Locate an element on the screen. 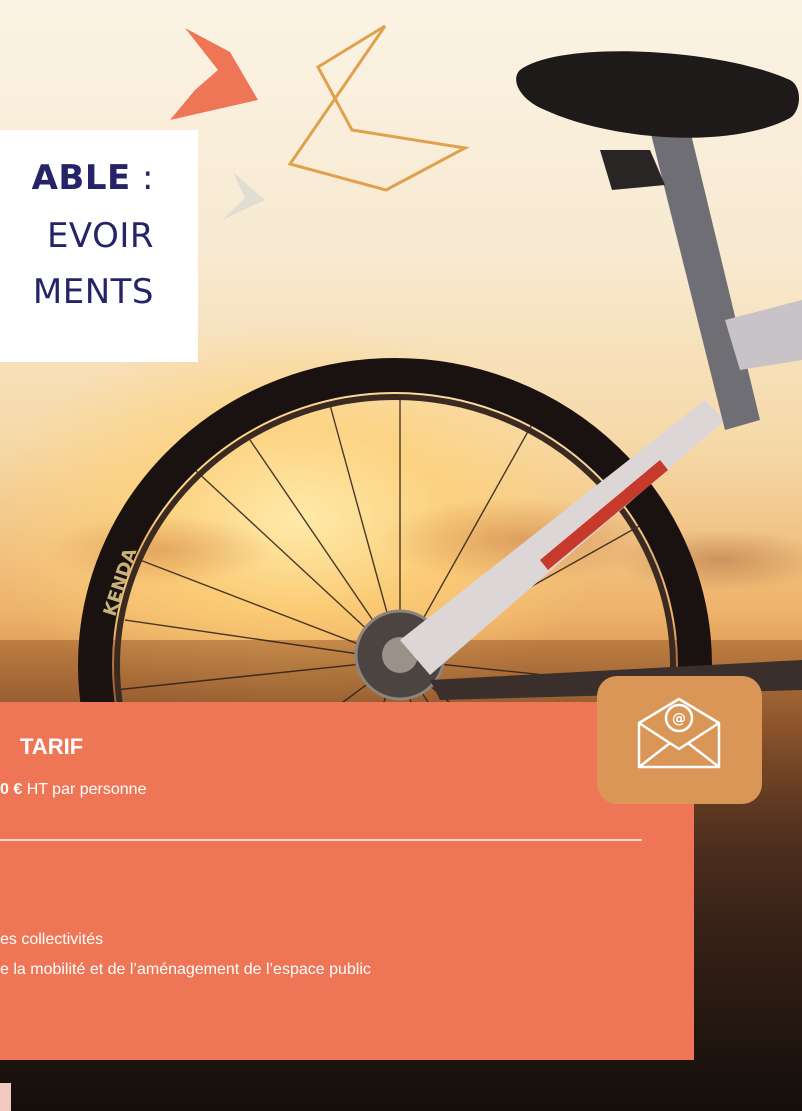 Image resolution: width=802 pixels, height=1111 pixels. price-unit: HT par personne is located at coordinates (84, 789).